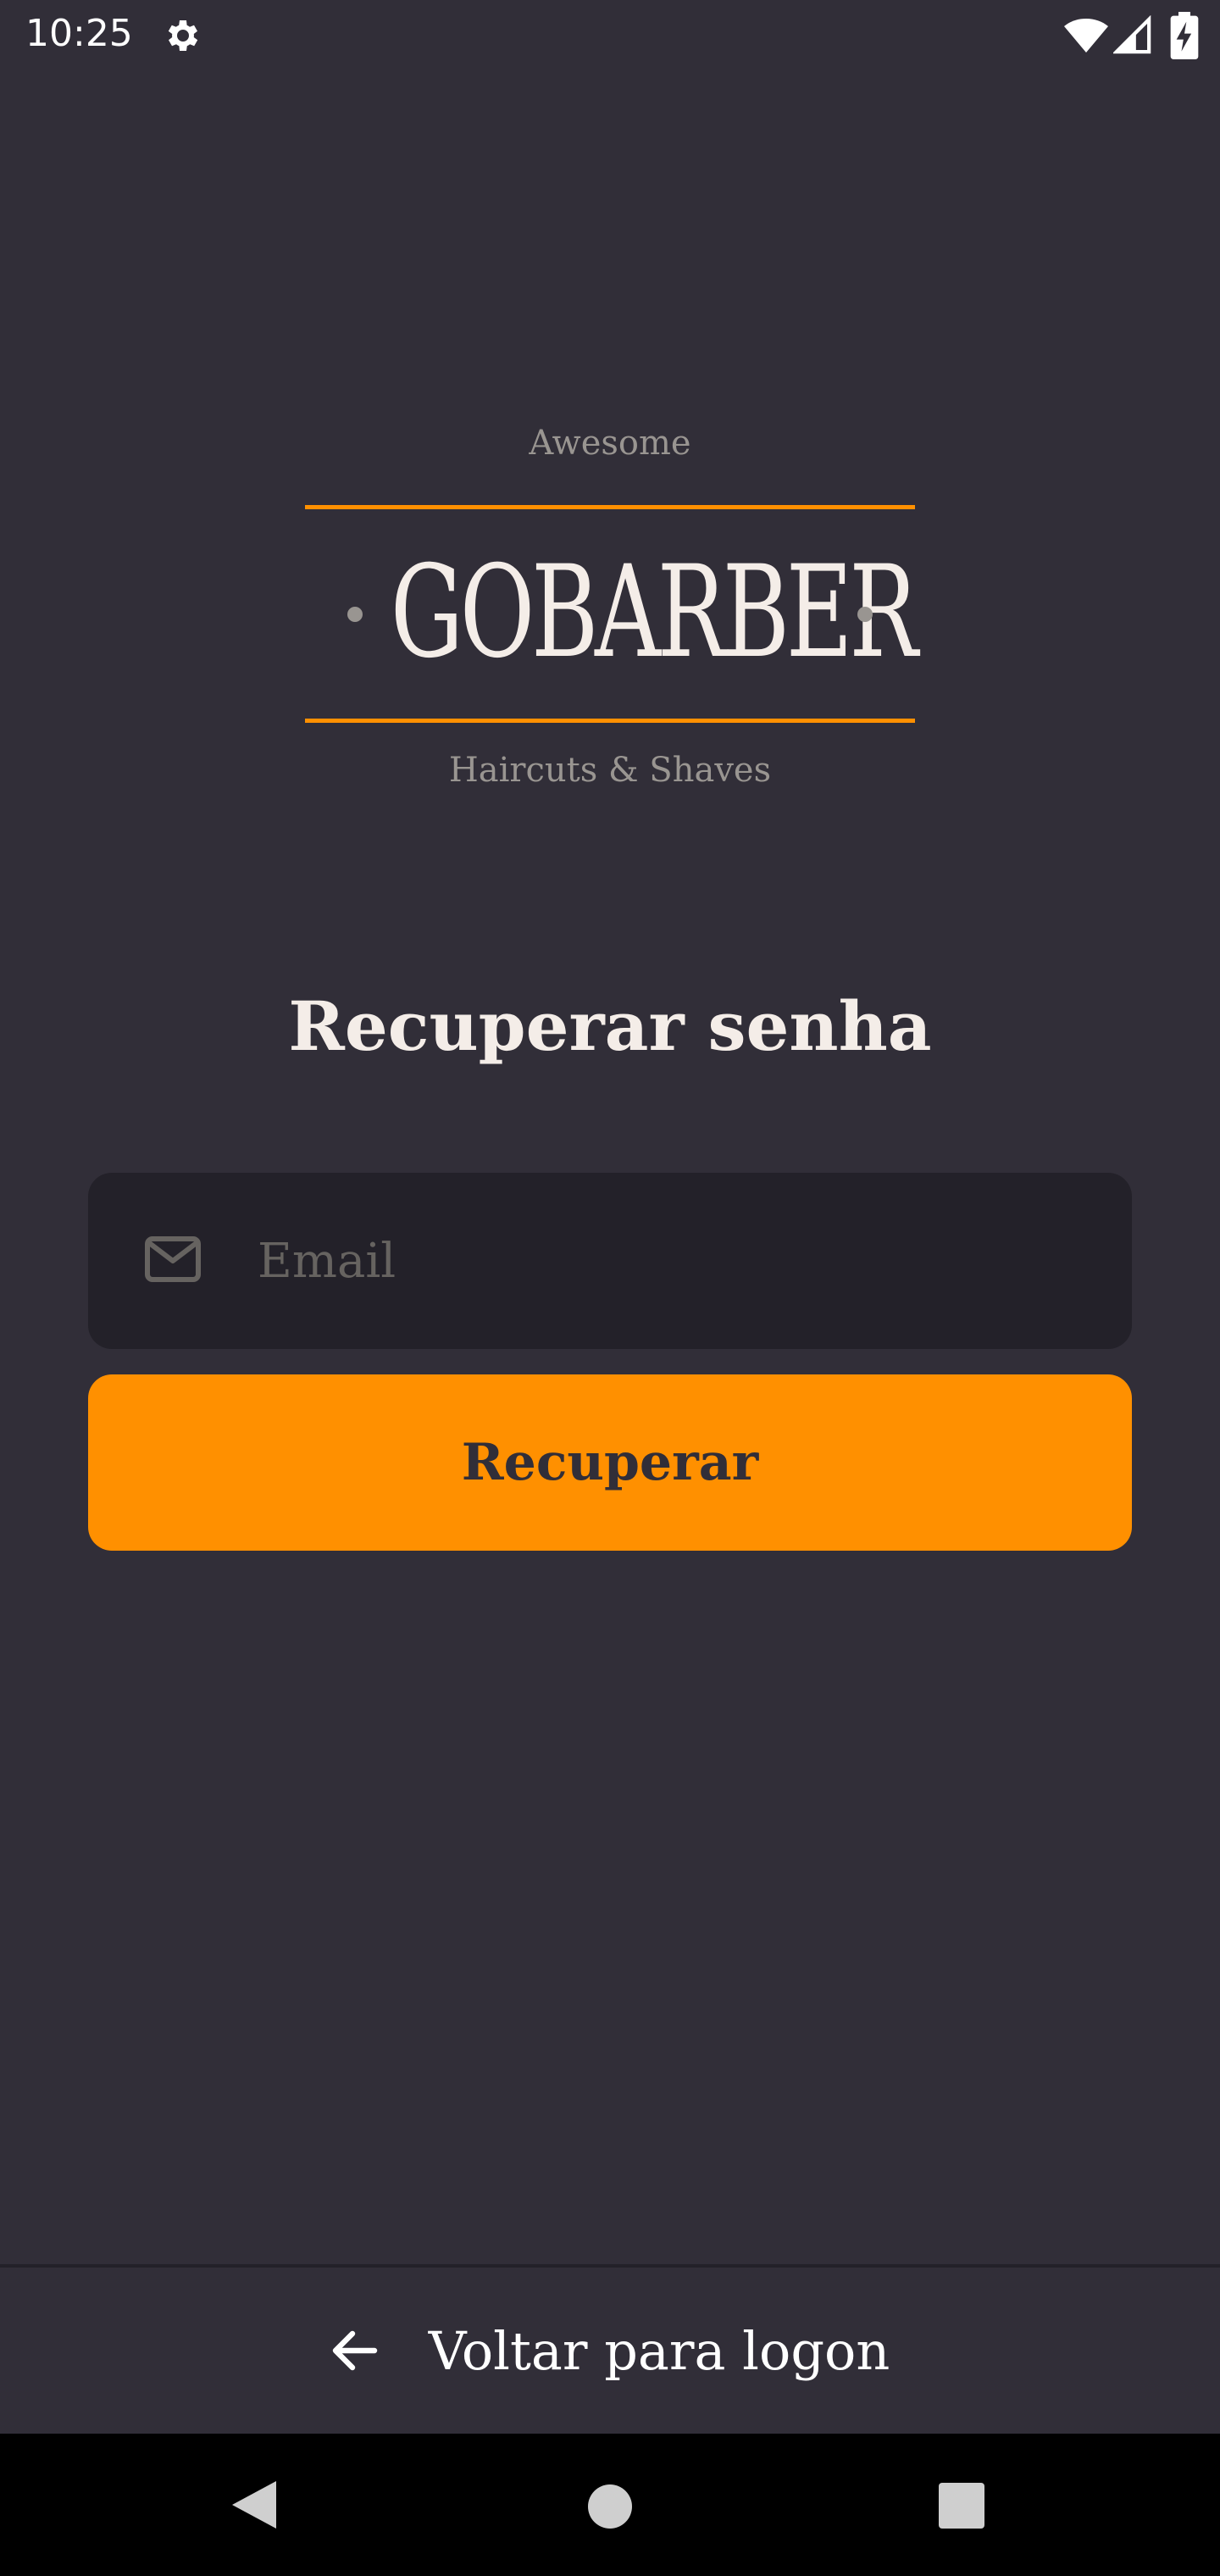 Image resolution: width=1220 pixels, height=2576 pixels. What do you see at coordinates (610, 35) in the screenshot?
I see `status-bar: 10:25` at bounding box center [610, 35].